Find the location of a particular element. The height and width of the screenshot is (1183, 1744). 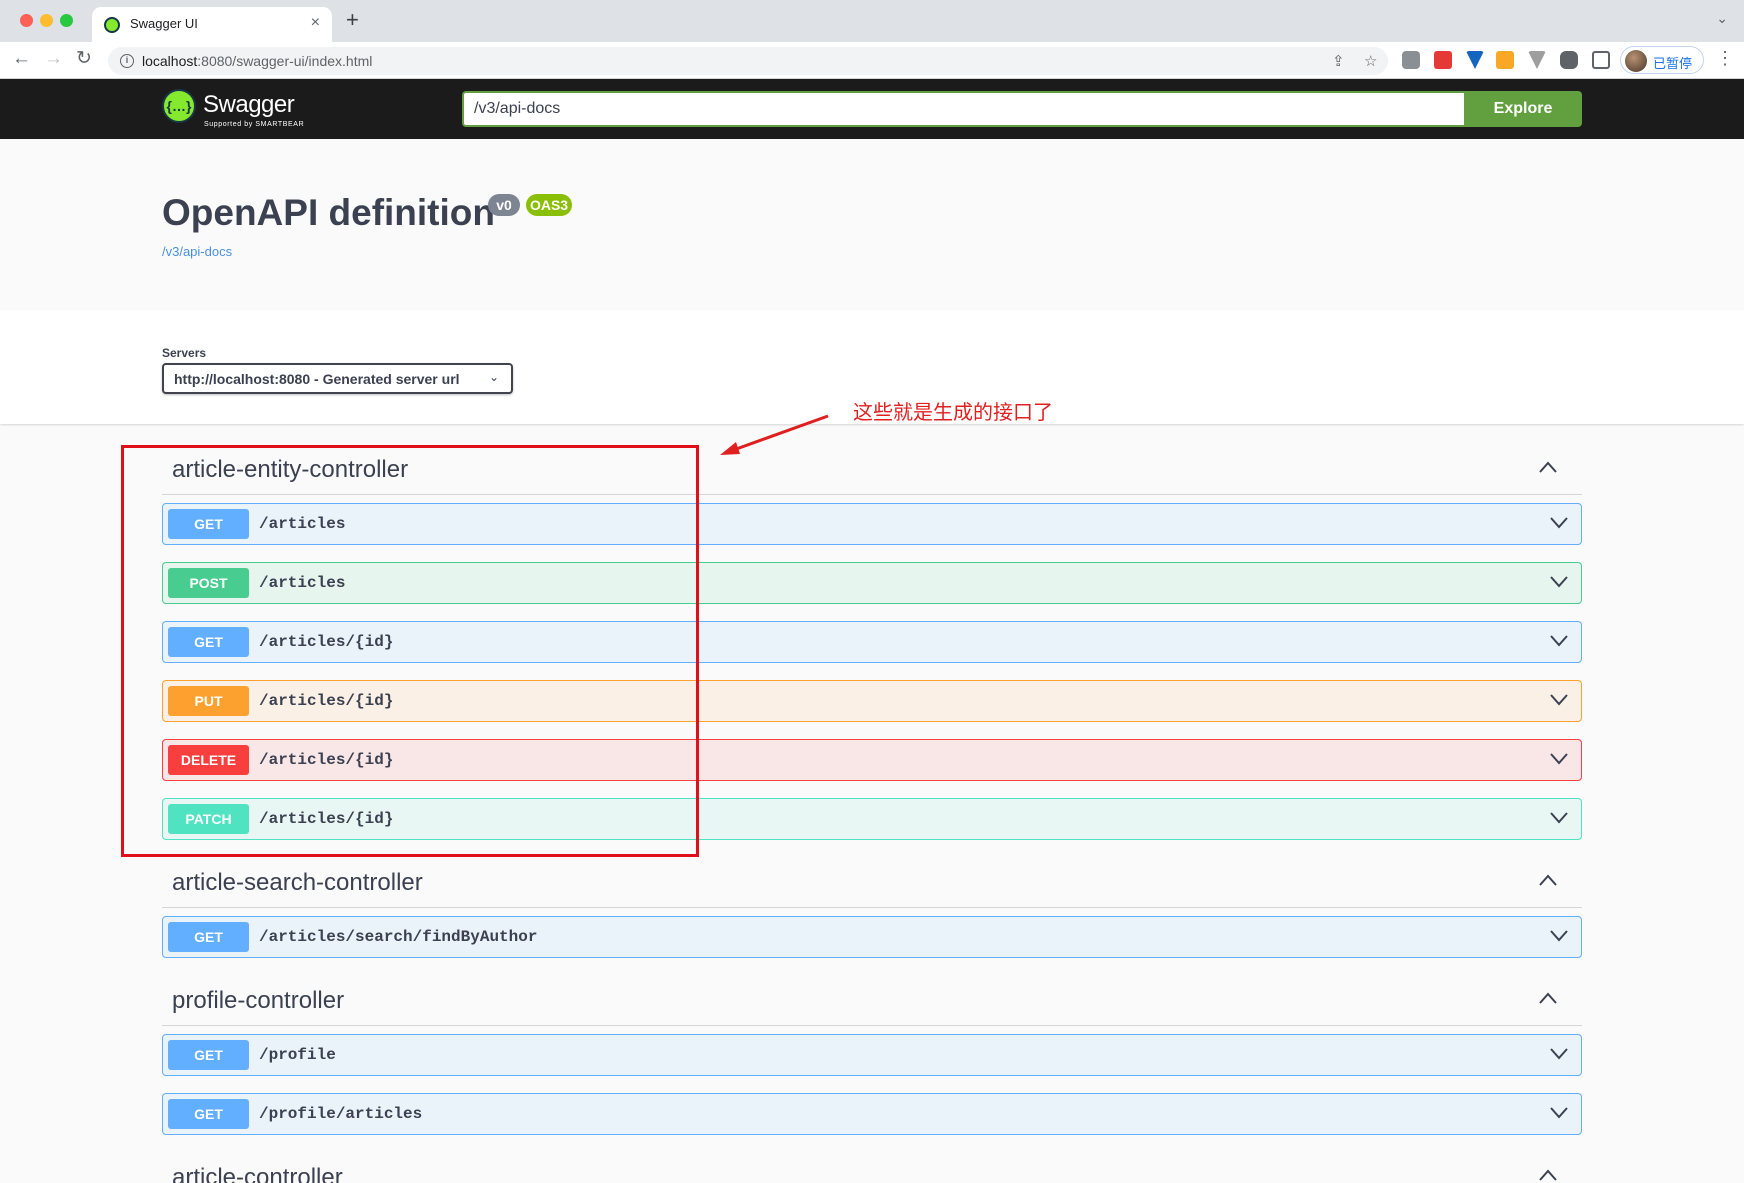

minimize-window-button is located at coordinates (46, 20).